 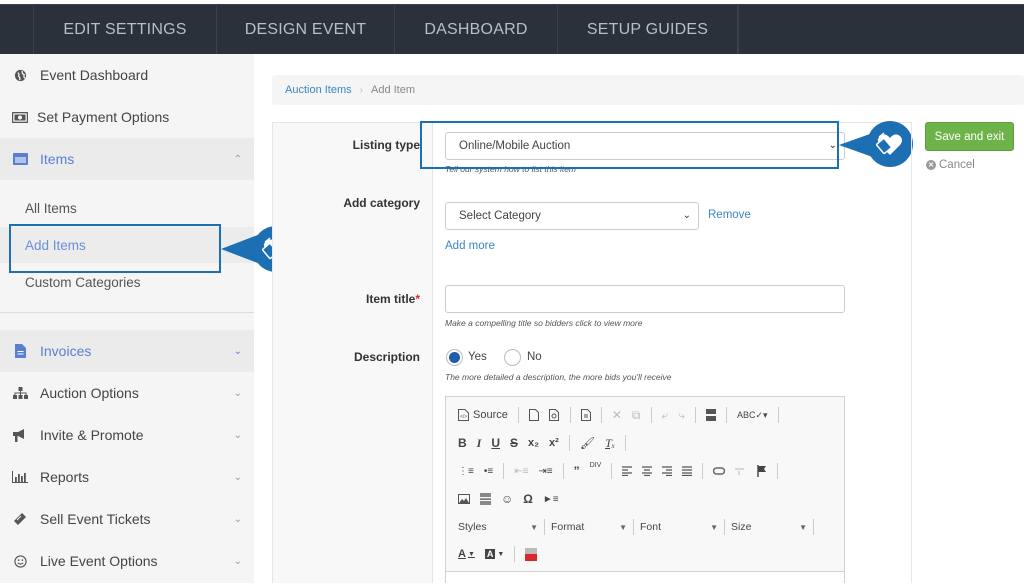 What do you see at coordinates (521, 471) in the screenshot?
I see `decrease-indent-icon: ⇤≡` at bounding box center [521, 471].